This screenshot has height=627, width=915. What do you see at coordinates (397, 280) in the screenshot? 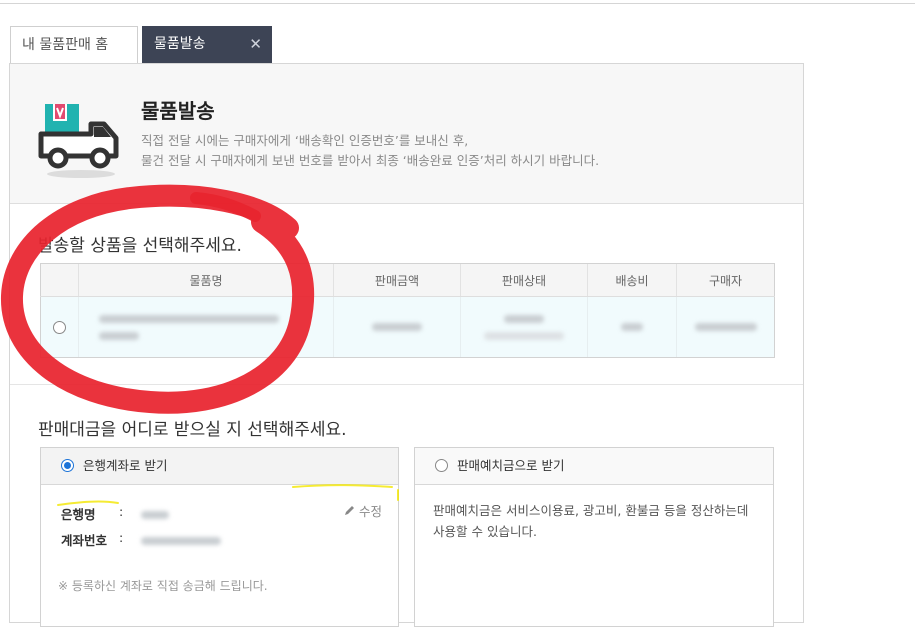
I see `column-header-sale-price: 판매금액` at bounding box center [397, 280].